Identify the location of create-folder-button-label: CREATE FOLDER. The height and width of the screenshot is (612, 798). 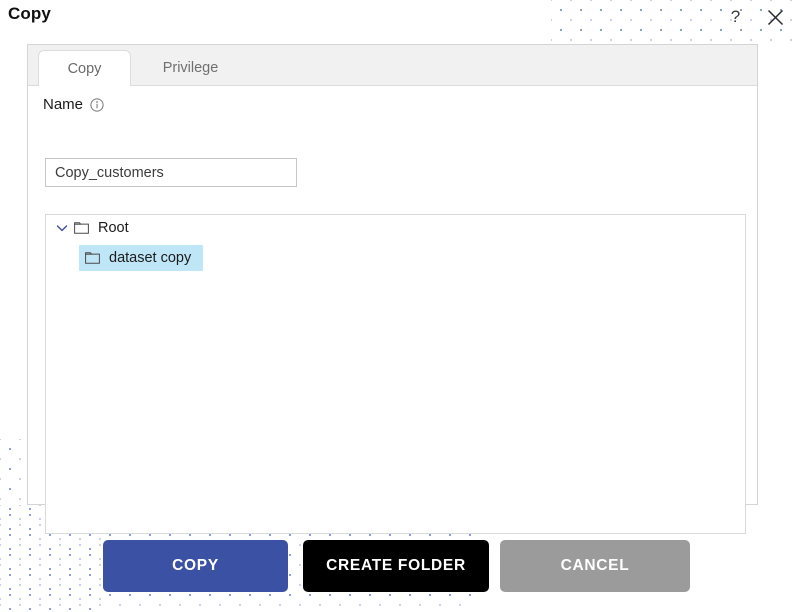
(396, 565).